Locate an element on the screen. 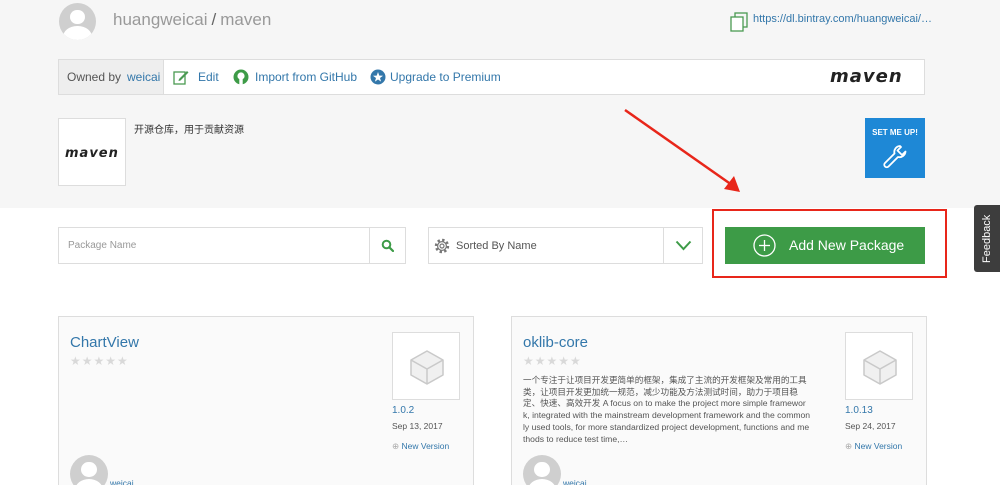 This screenshot has width=1000, height=485. package-date: Sep 24, 2017 is located at coordinates (870, 426).